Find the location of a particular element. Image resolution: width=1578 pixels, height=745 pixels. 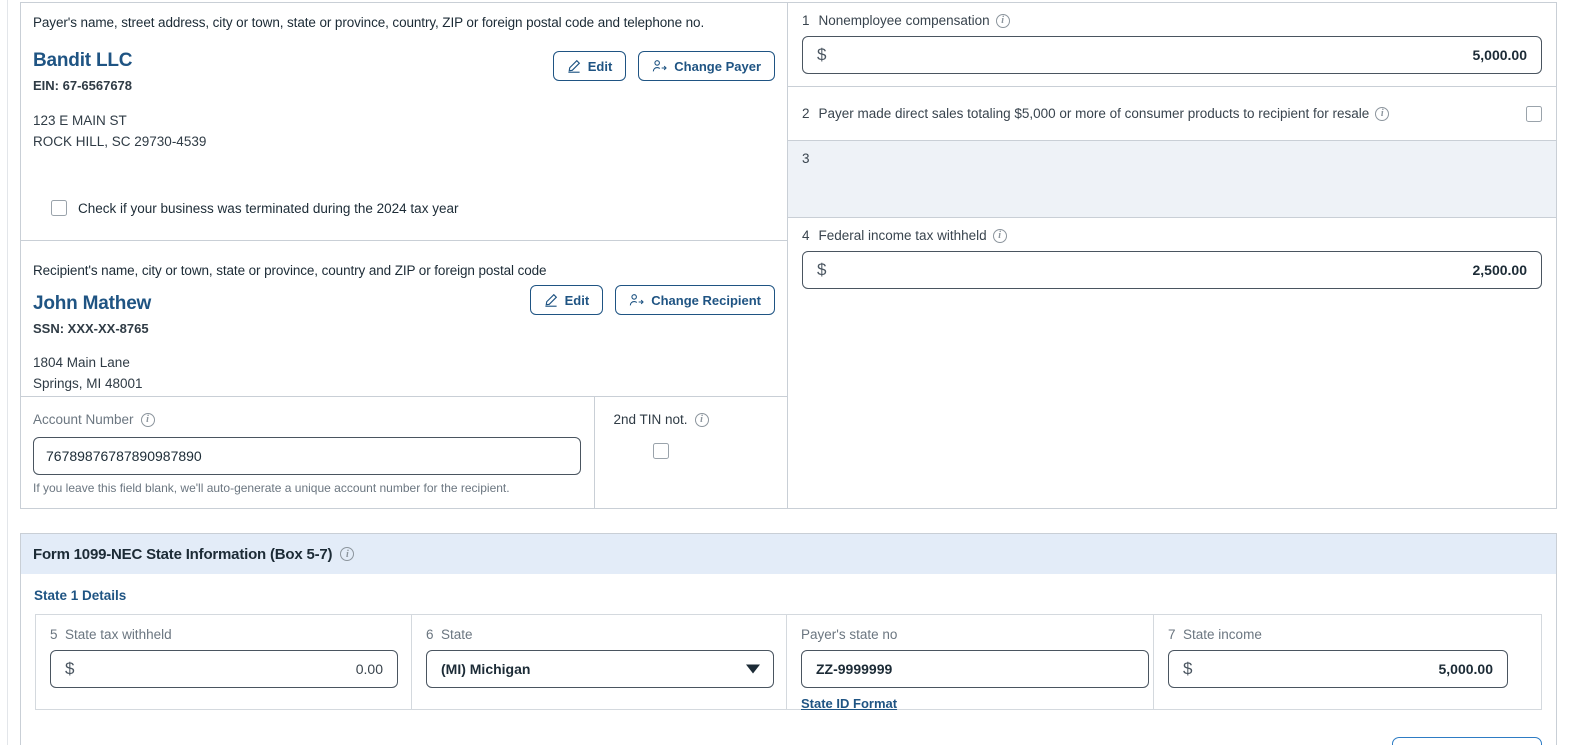

box7-state-income-cell: 7 State income $ 5,000.00 is located at coordinates (1347, 662).